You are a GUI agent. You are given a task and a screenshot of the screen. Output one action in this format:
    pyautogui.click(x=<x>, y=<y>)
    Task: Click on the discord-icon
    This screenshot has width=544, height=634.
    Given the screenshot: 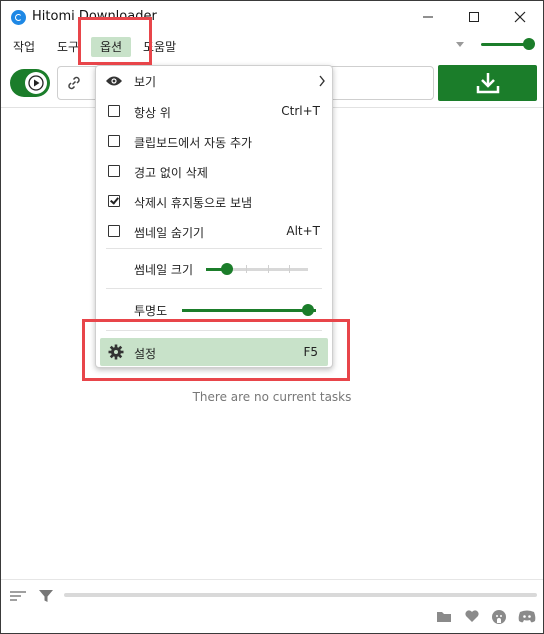 What is the action you would take?
    pyautogui.click(x=527, y=616)
    